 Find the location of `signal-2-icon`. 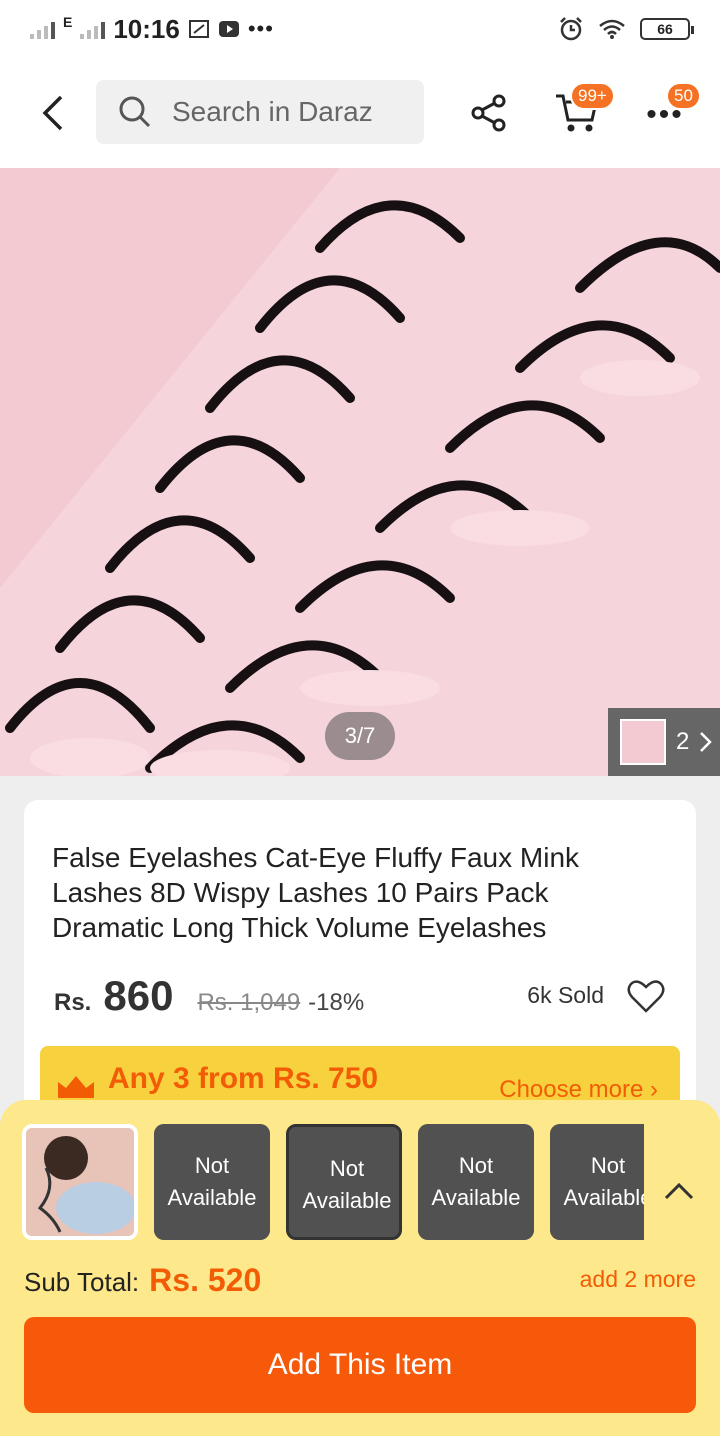

signal-2-icon is located at coordinates (93, 29).